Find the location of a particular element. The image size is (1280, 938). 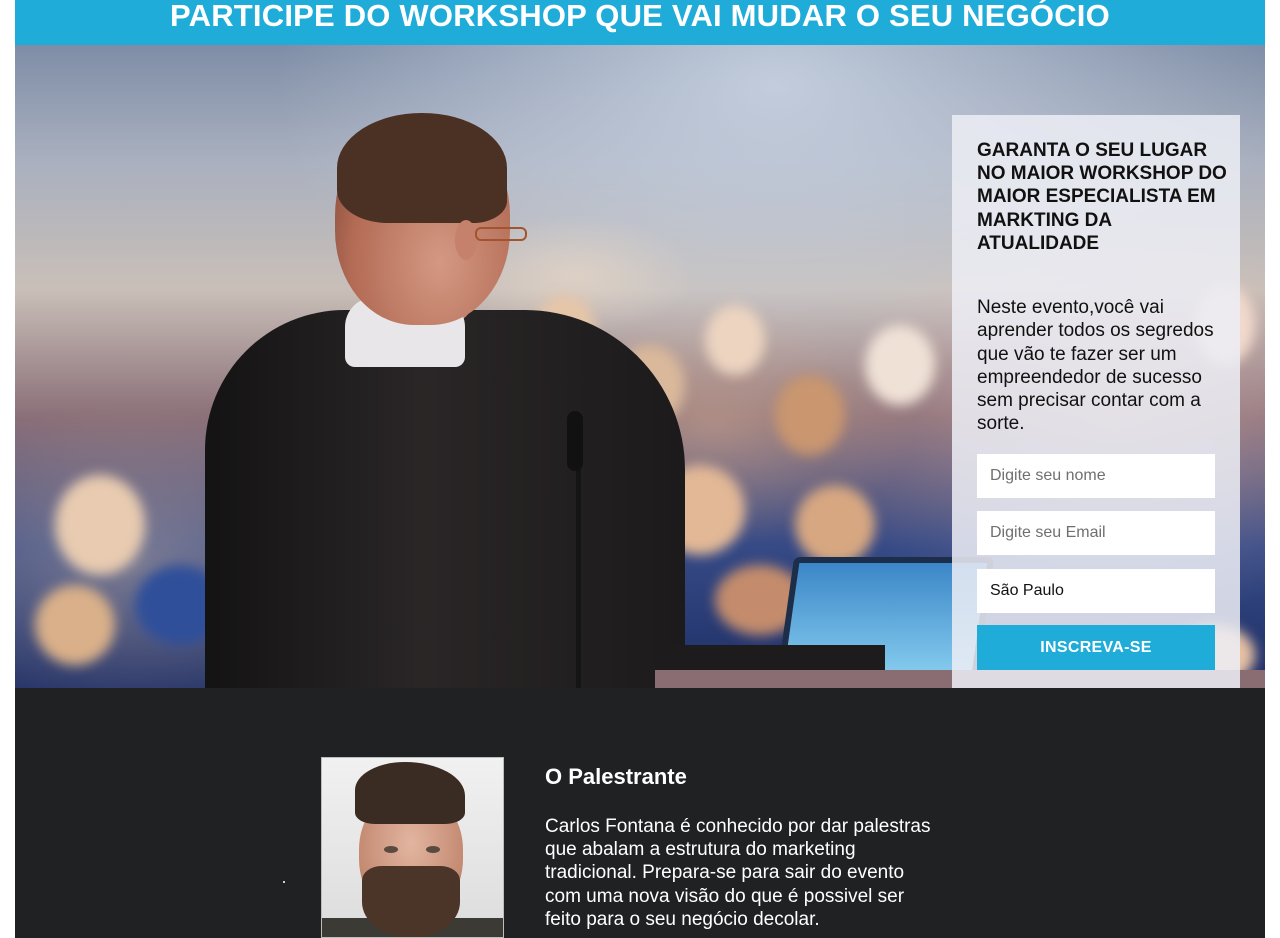

name-input is located at coordinates (1096, 476).